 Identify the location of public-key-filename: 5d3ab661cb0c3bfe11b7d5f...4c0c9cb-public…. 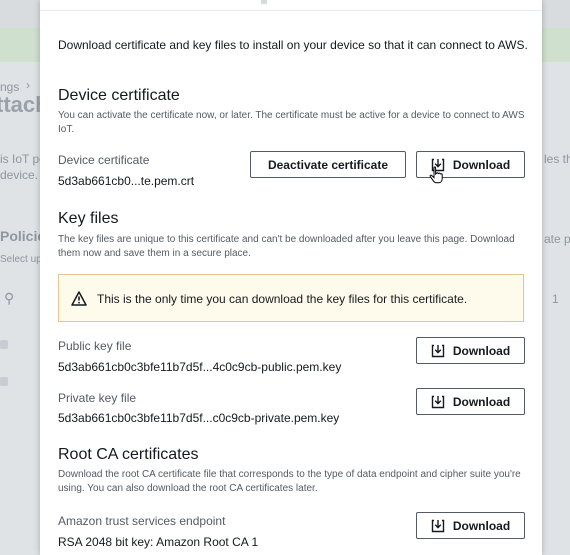
(200, 367).